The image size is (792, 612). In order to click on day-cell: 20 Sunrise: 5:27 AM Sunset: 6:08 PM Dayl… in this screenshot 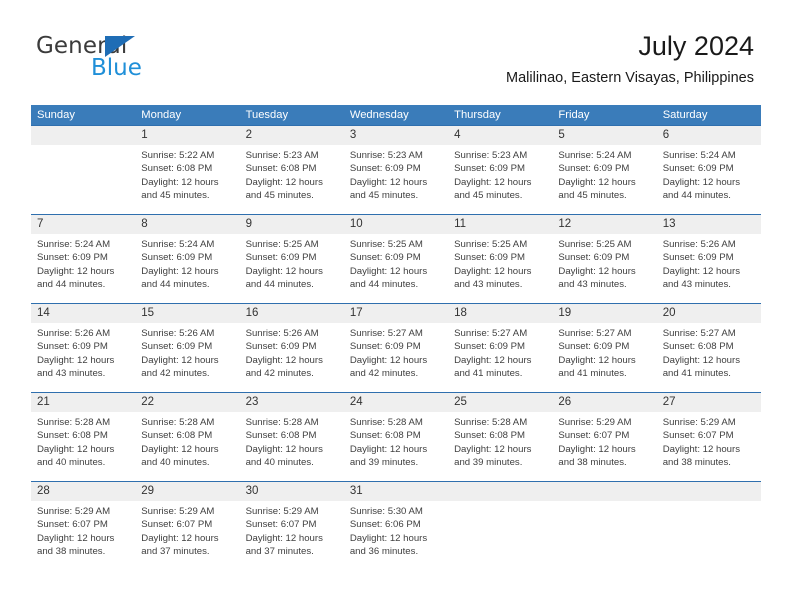, I will do `click(708, 348)`.